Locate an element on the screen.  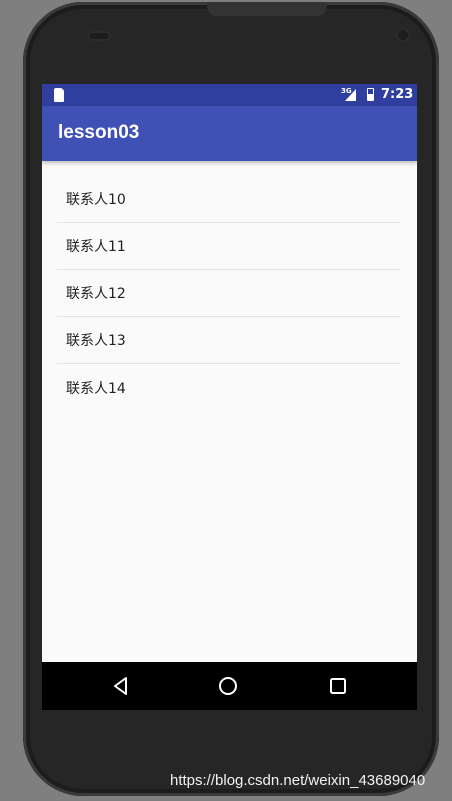
list-item: 联系人10 is located at coordinates (228, 199).